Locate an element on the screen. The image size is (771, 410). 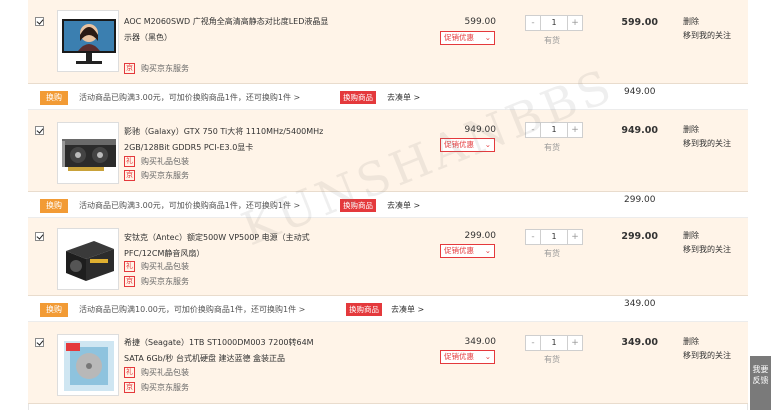
promo-text: 活动商品已购满10.00元，可加价换购商品1件，还可换购1件 > is located at coordinates (192, 309).